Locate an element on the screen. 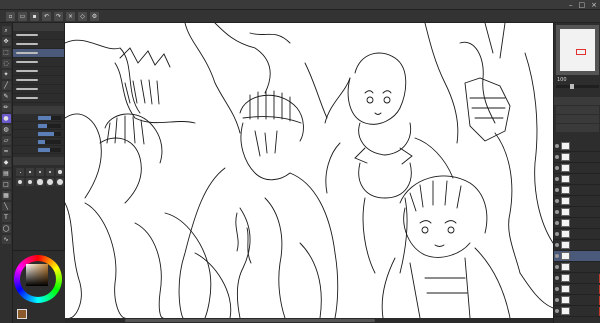 The width and height of the screenshot is (600, 323). layer-panel-tabs is located at coordinates (577, 101).